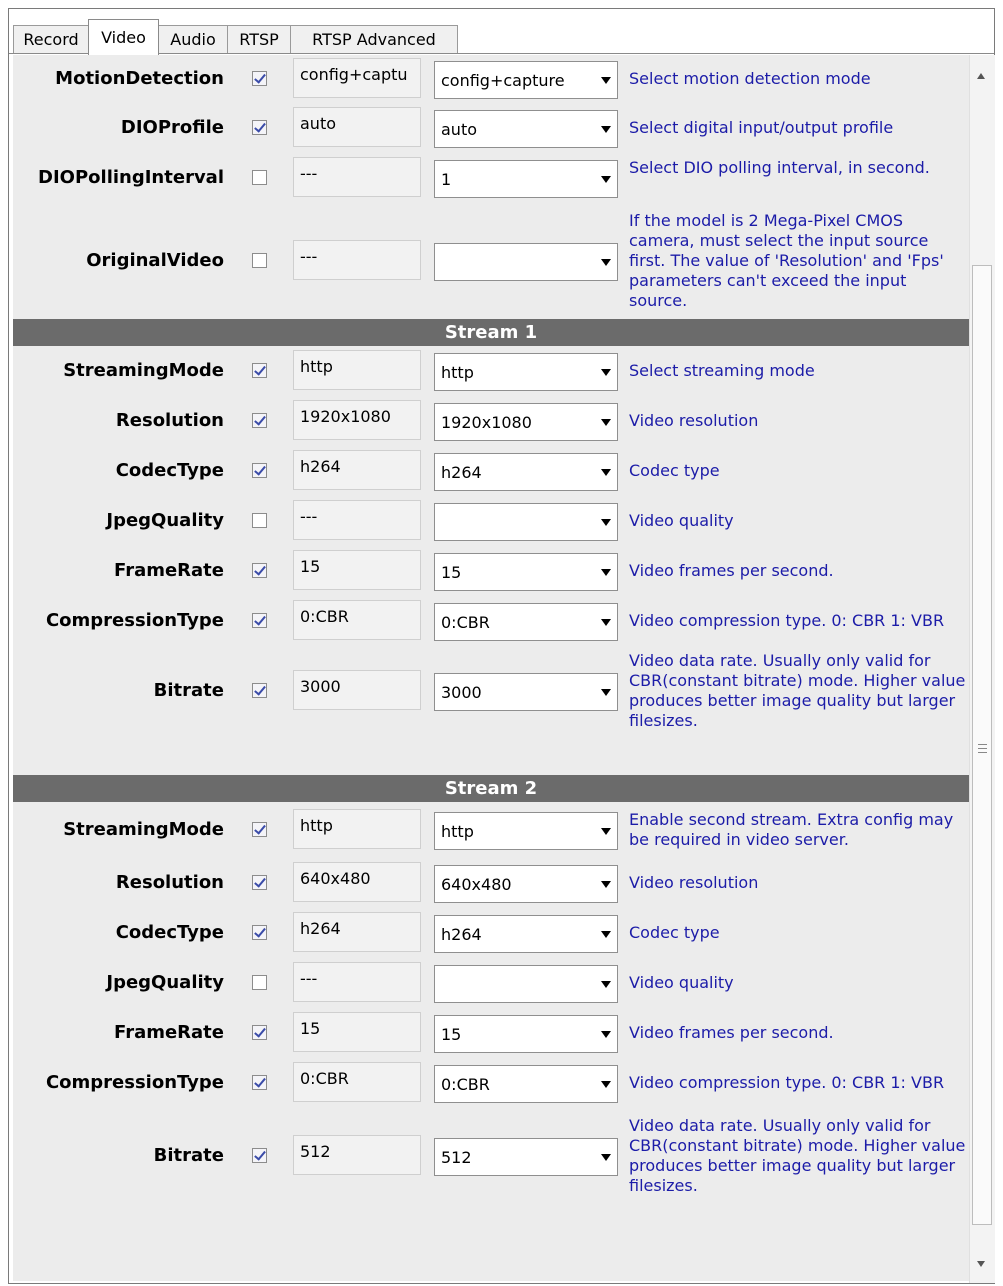  Describe the element at coordinates (259, 620) in the screenshot. I see `stream1-compression-type-checkbox` at that location.